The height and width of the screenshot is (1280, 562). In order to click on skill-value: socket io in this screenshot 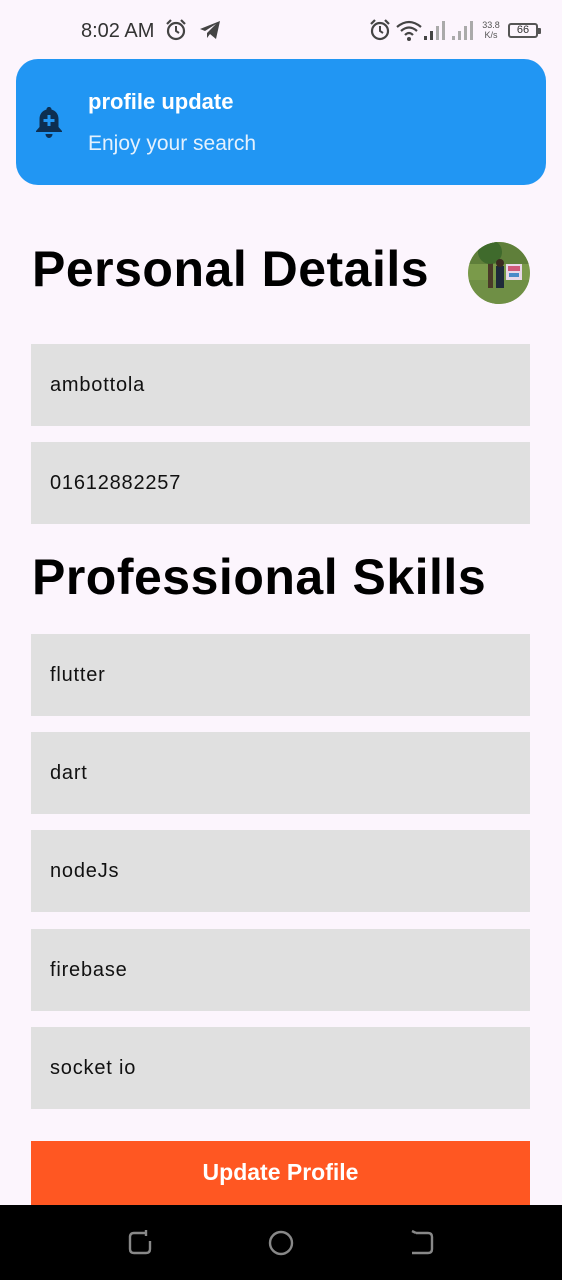, I will do `click(93, 1067)`.